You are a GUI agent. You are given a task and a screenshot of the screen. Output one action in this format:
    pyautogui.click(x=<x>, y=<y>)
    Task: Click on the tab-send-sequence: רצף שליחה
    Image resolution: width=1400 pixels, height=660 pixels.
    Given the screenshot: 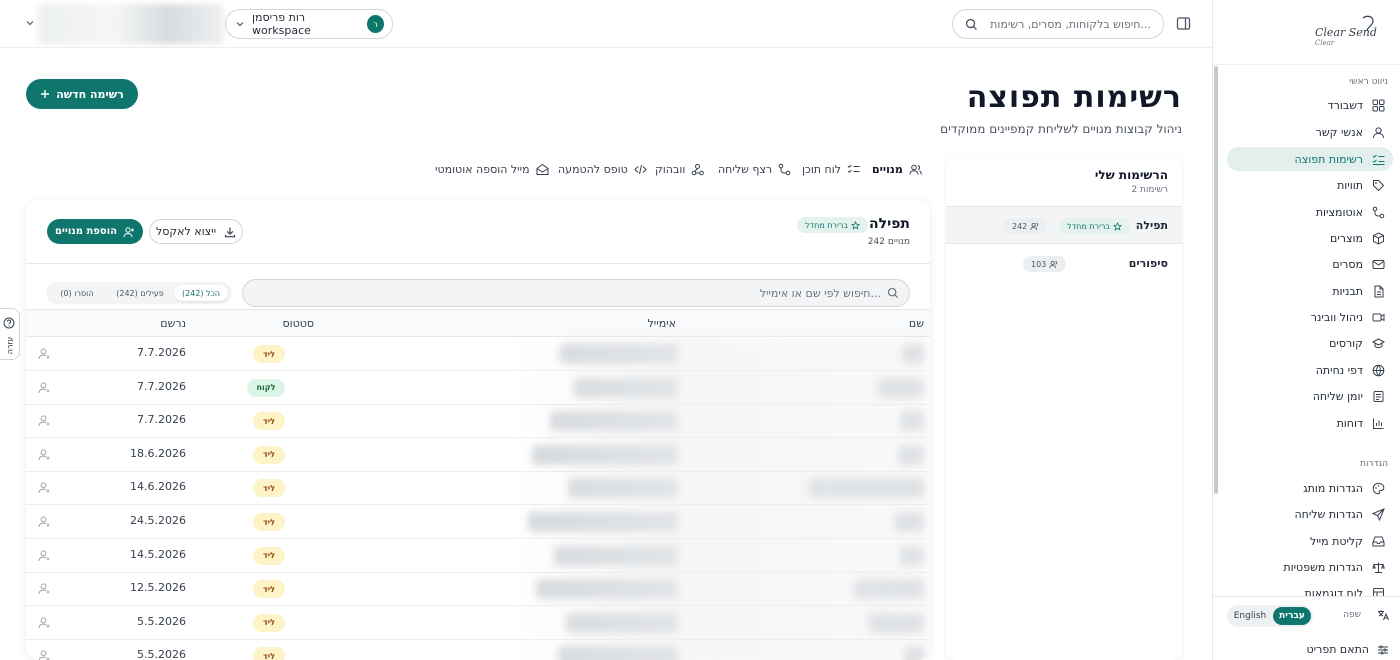 What is the action you would take?
    pyautogui.click(x=754, y=169)
    